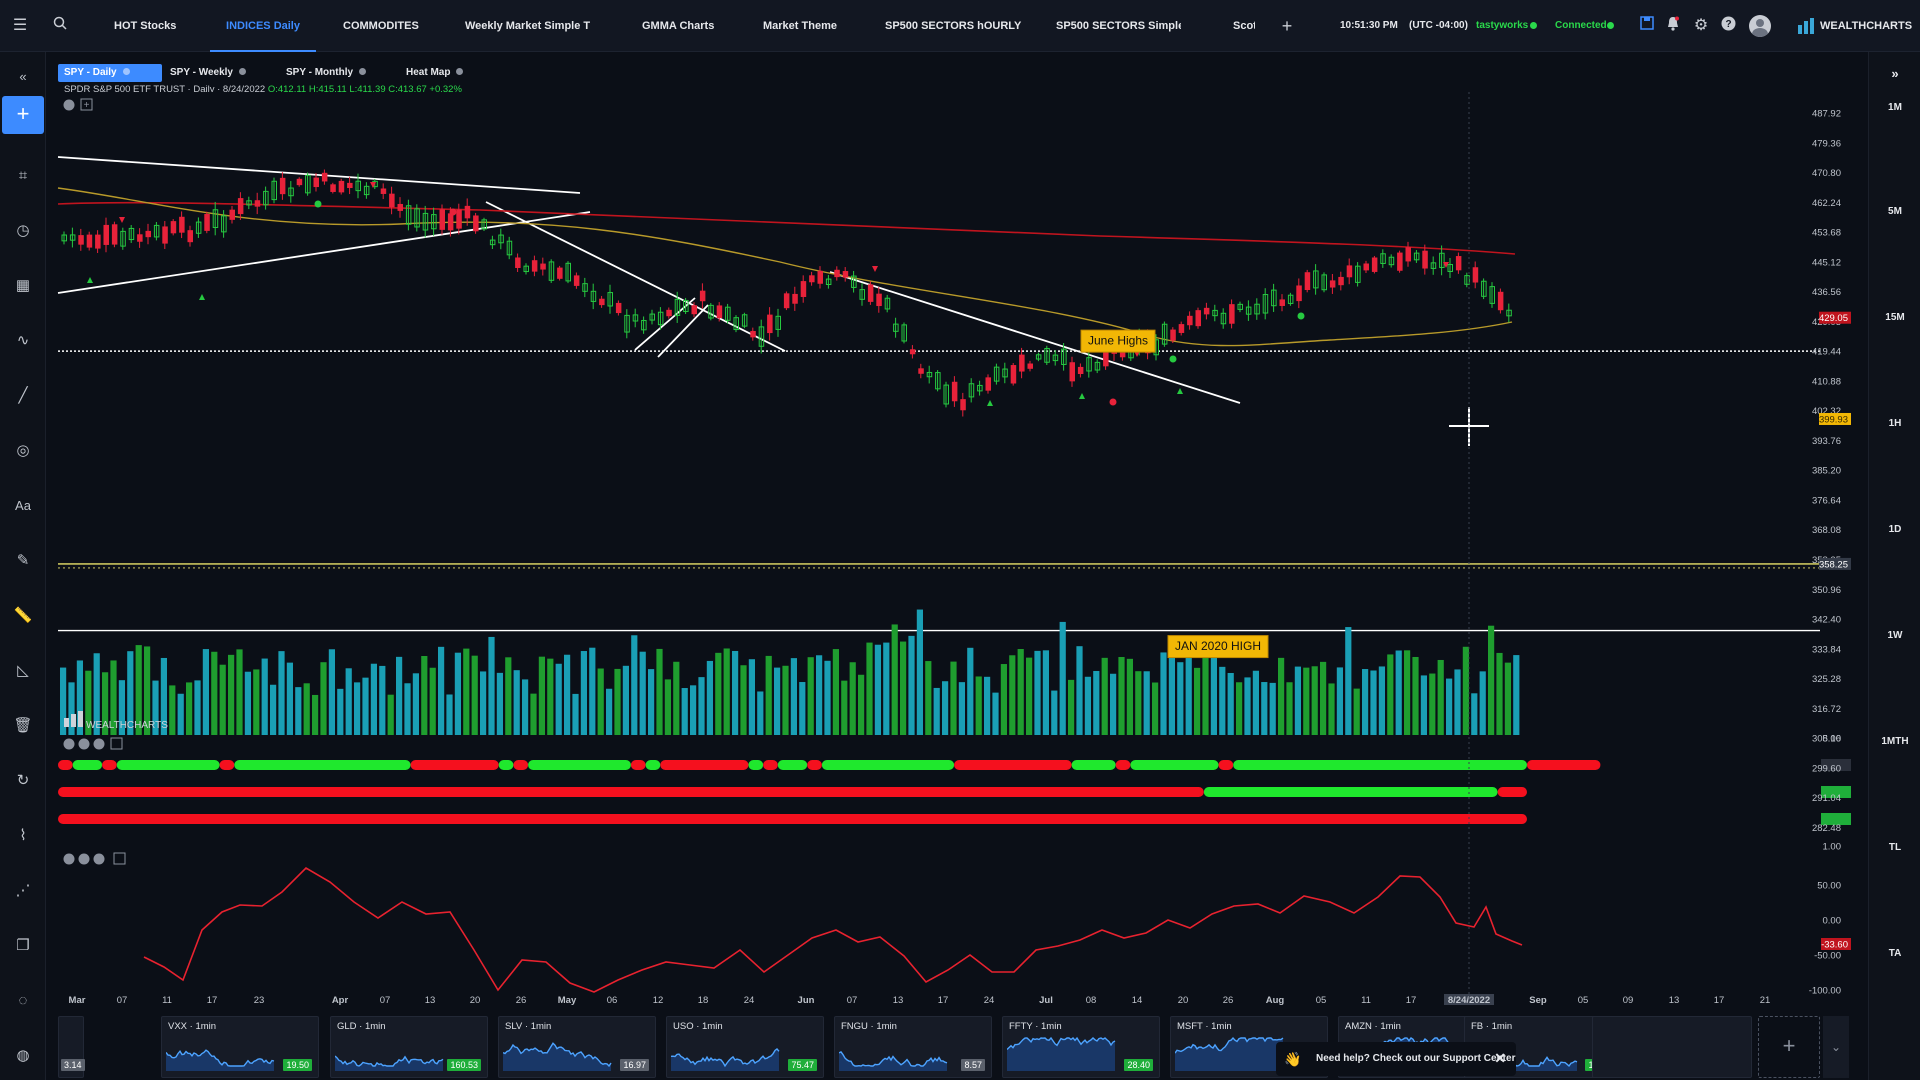 The image size is (1920, 1080). Describe the element at coordinates (528, 1026) in the screenshot. I see `mini-title: SLV · 1min` at that location.